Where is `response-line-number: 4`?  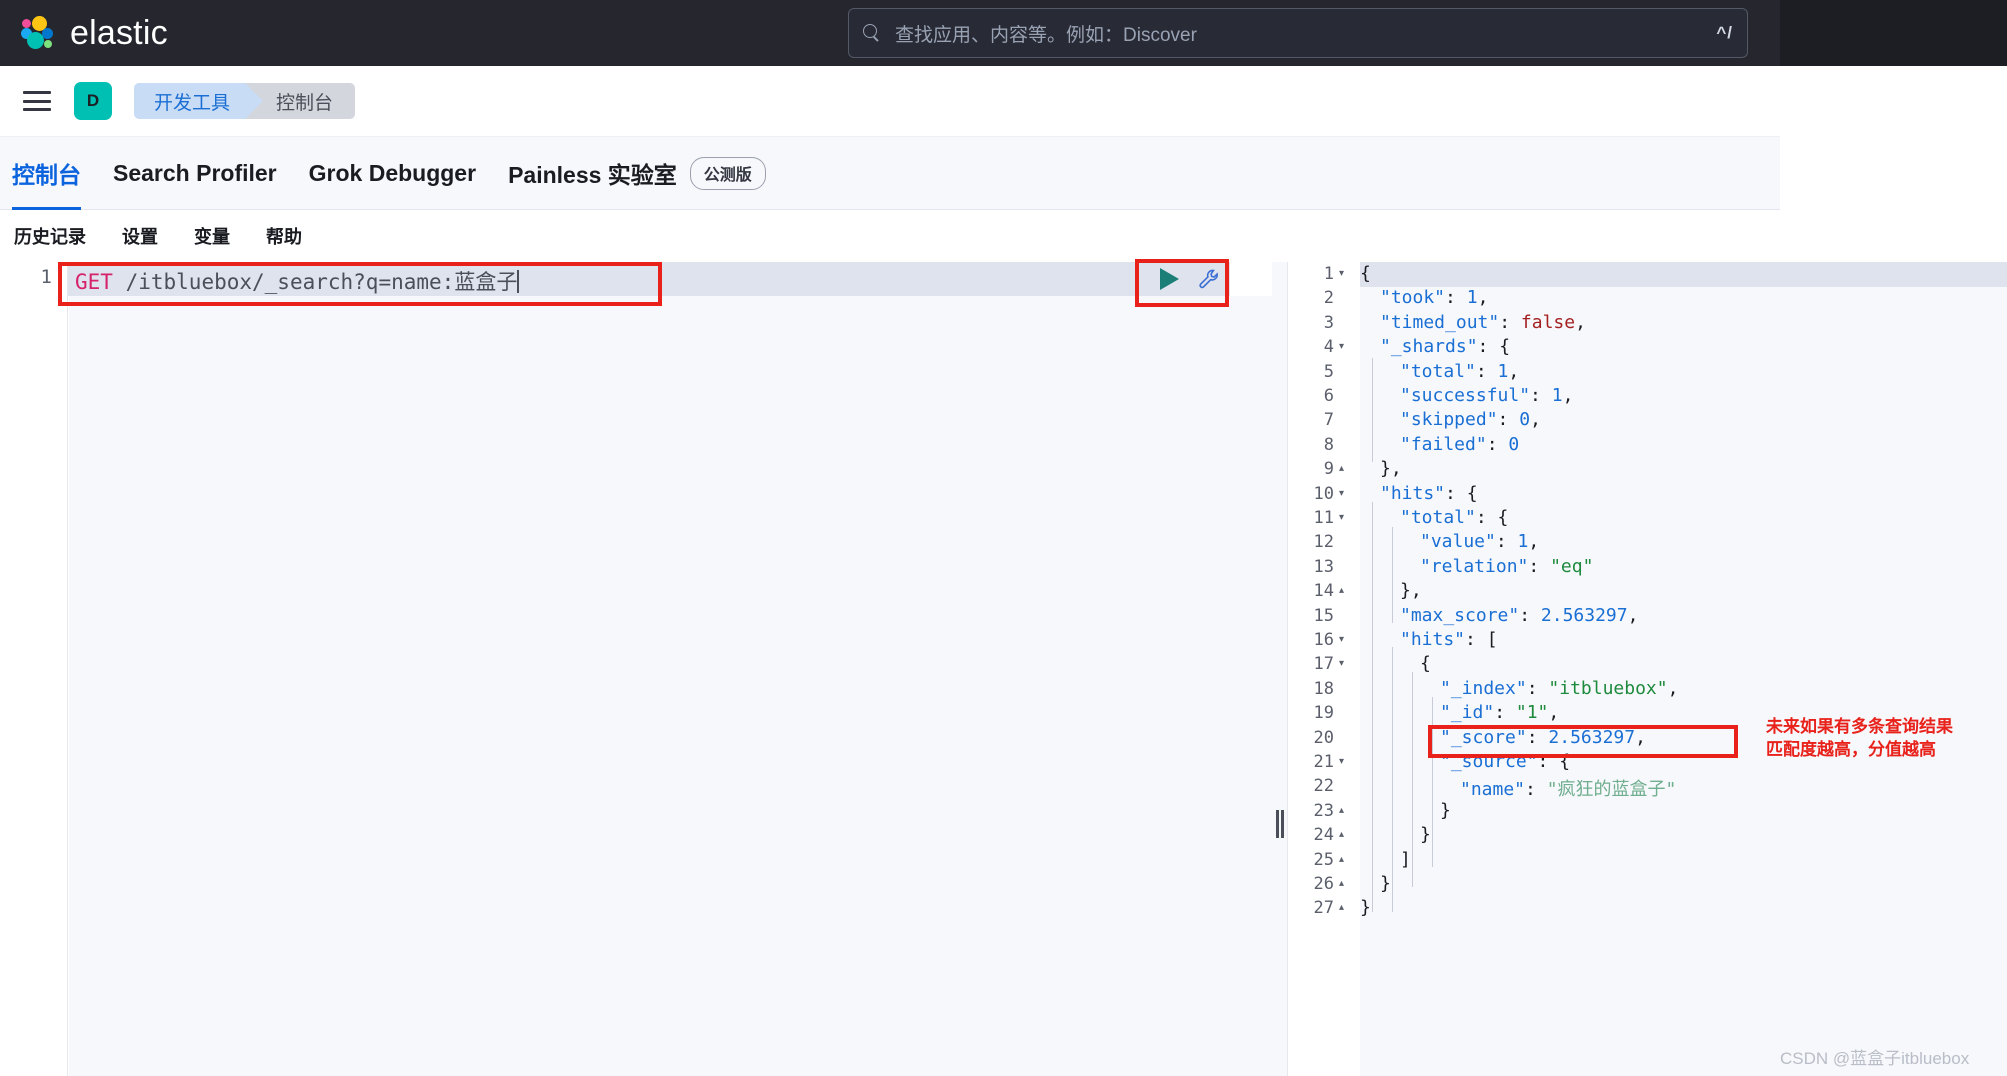
response-line-number: 4 is located at coordinates (1328, 347).